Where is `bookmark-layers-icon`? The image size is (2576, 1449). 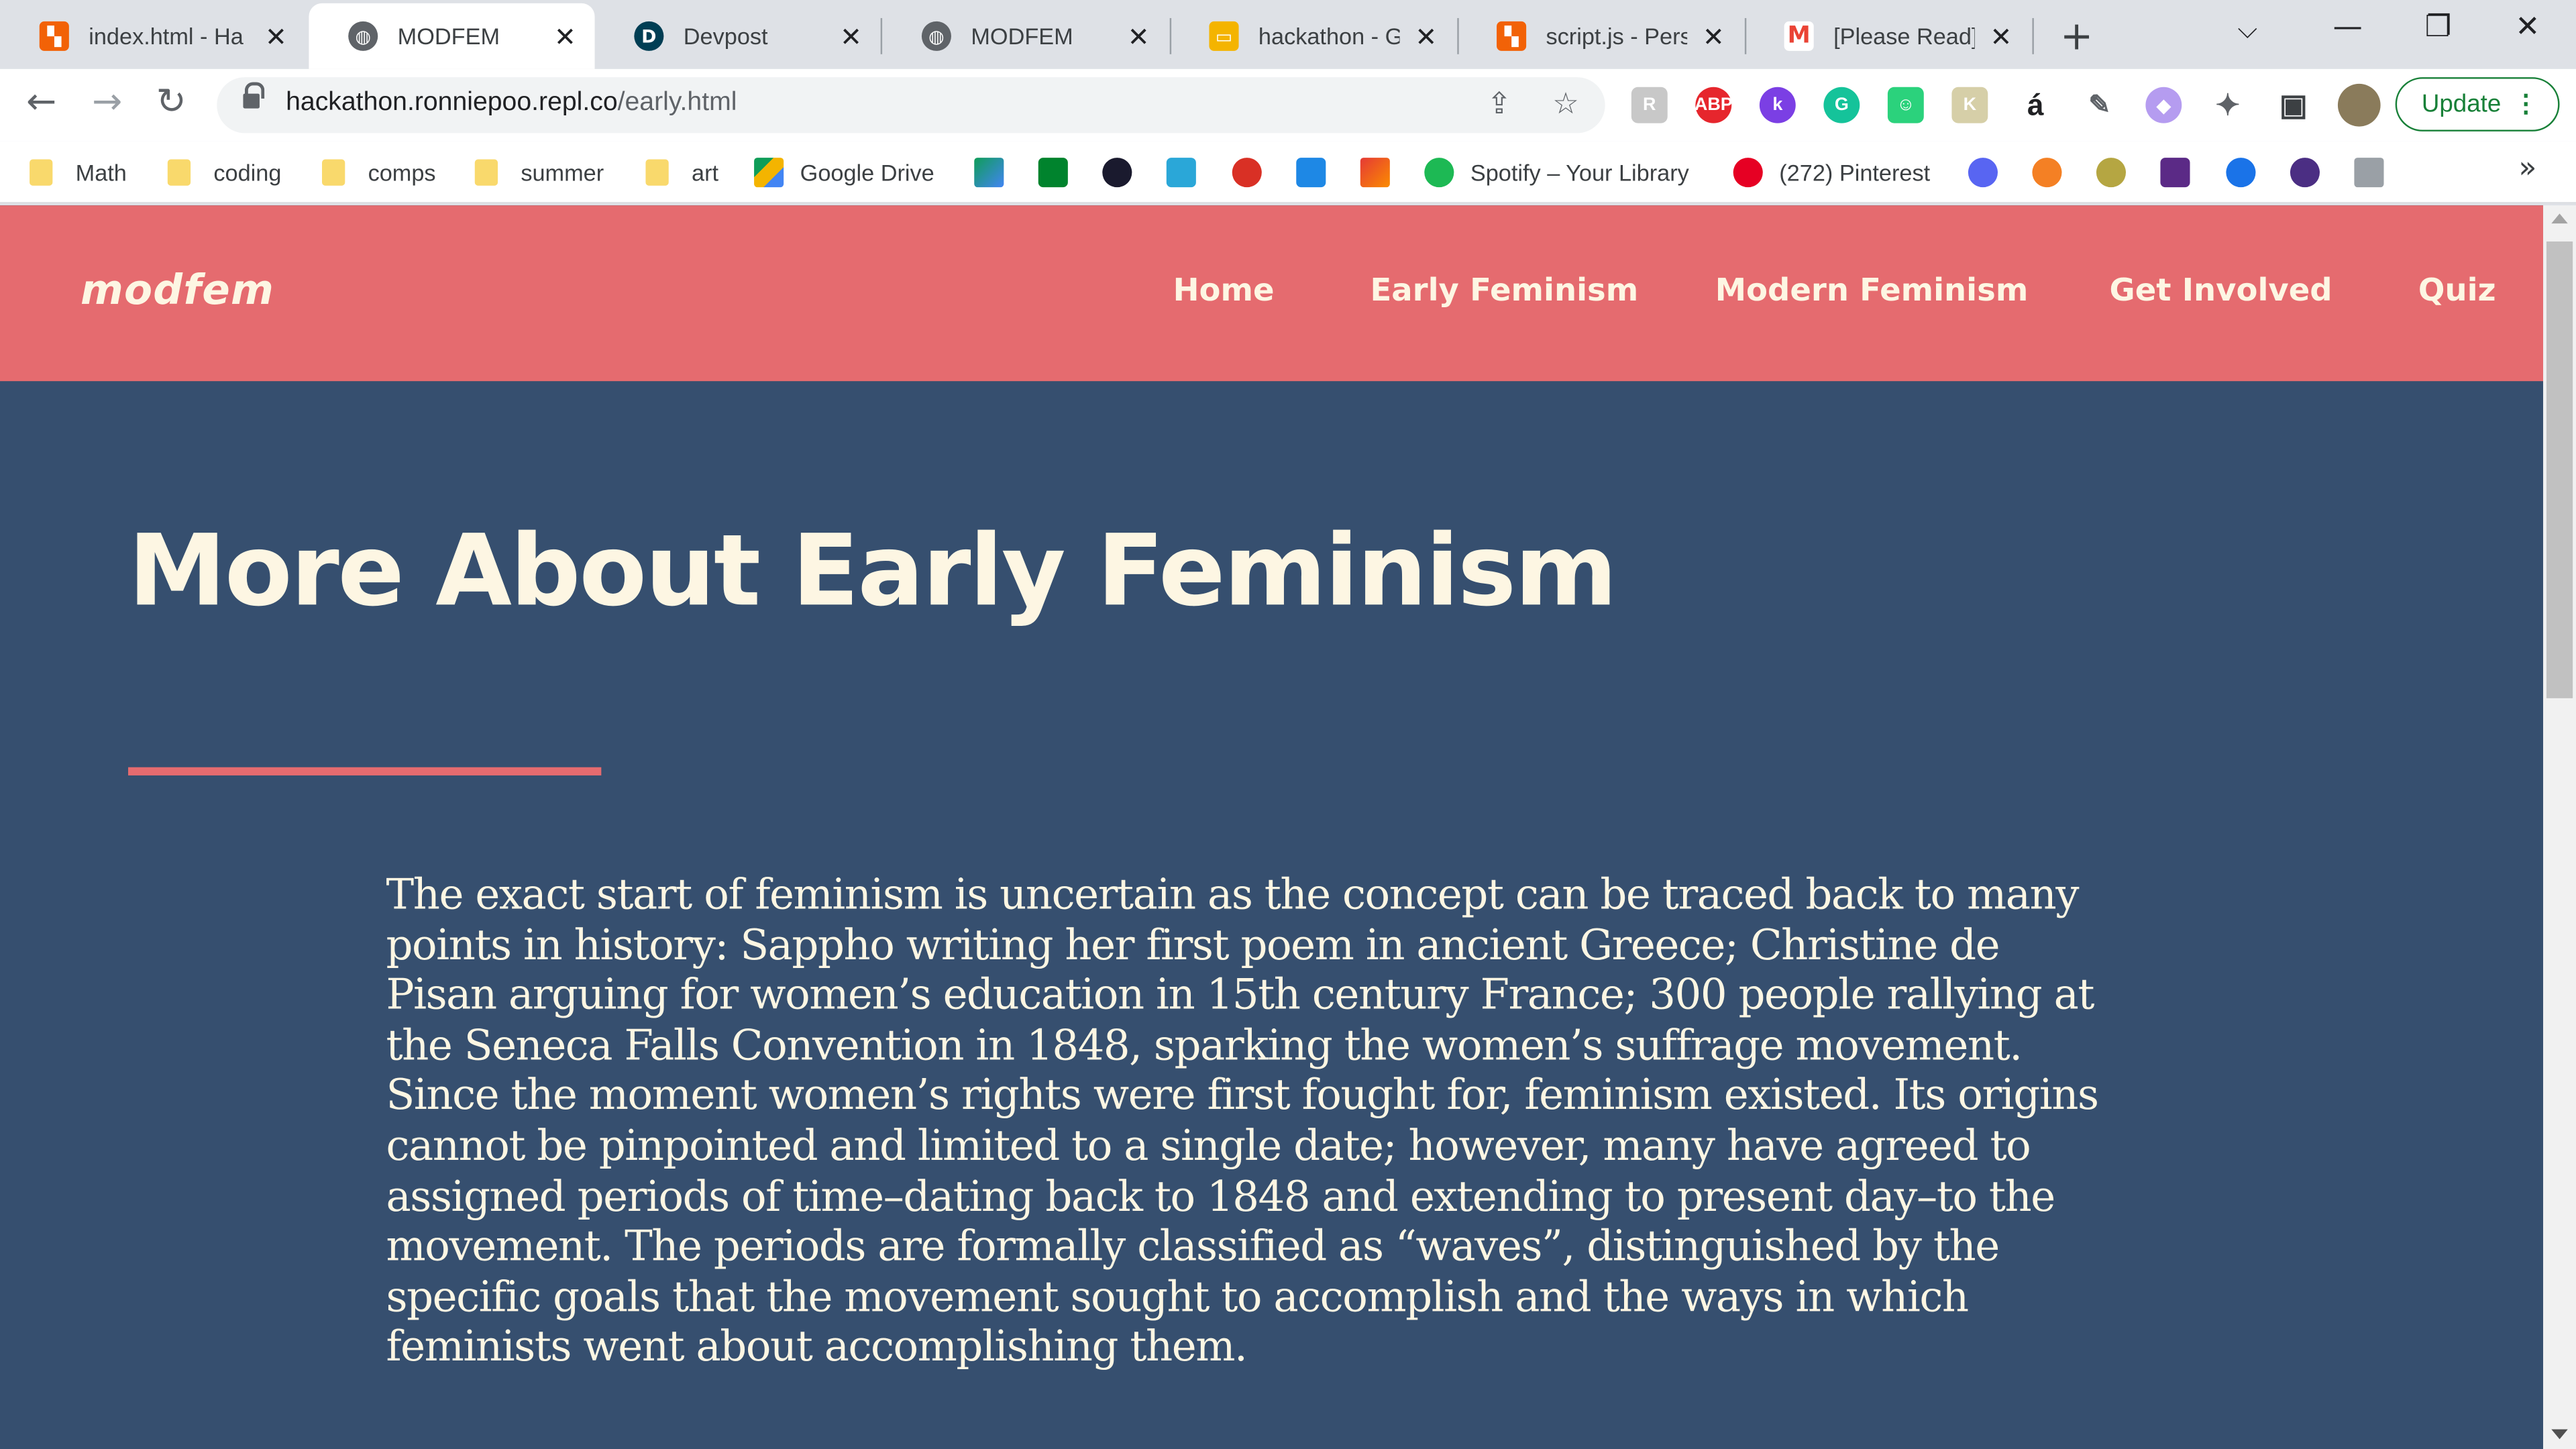
bookmark-layers-icon is located at coordinates (2369, 173).